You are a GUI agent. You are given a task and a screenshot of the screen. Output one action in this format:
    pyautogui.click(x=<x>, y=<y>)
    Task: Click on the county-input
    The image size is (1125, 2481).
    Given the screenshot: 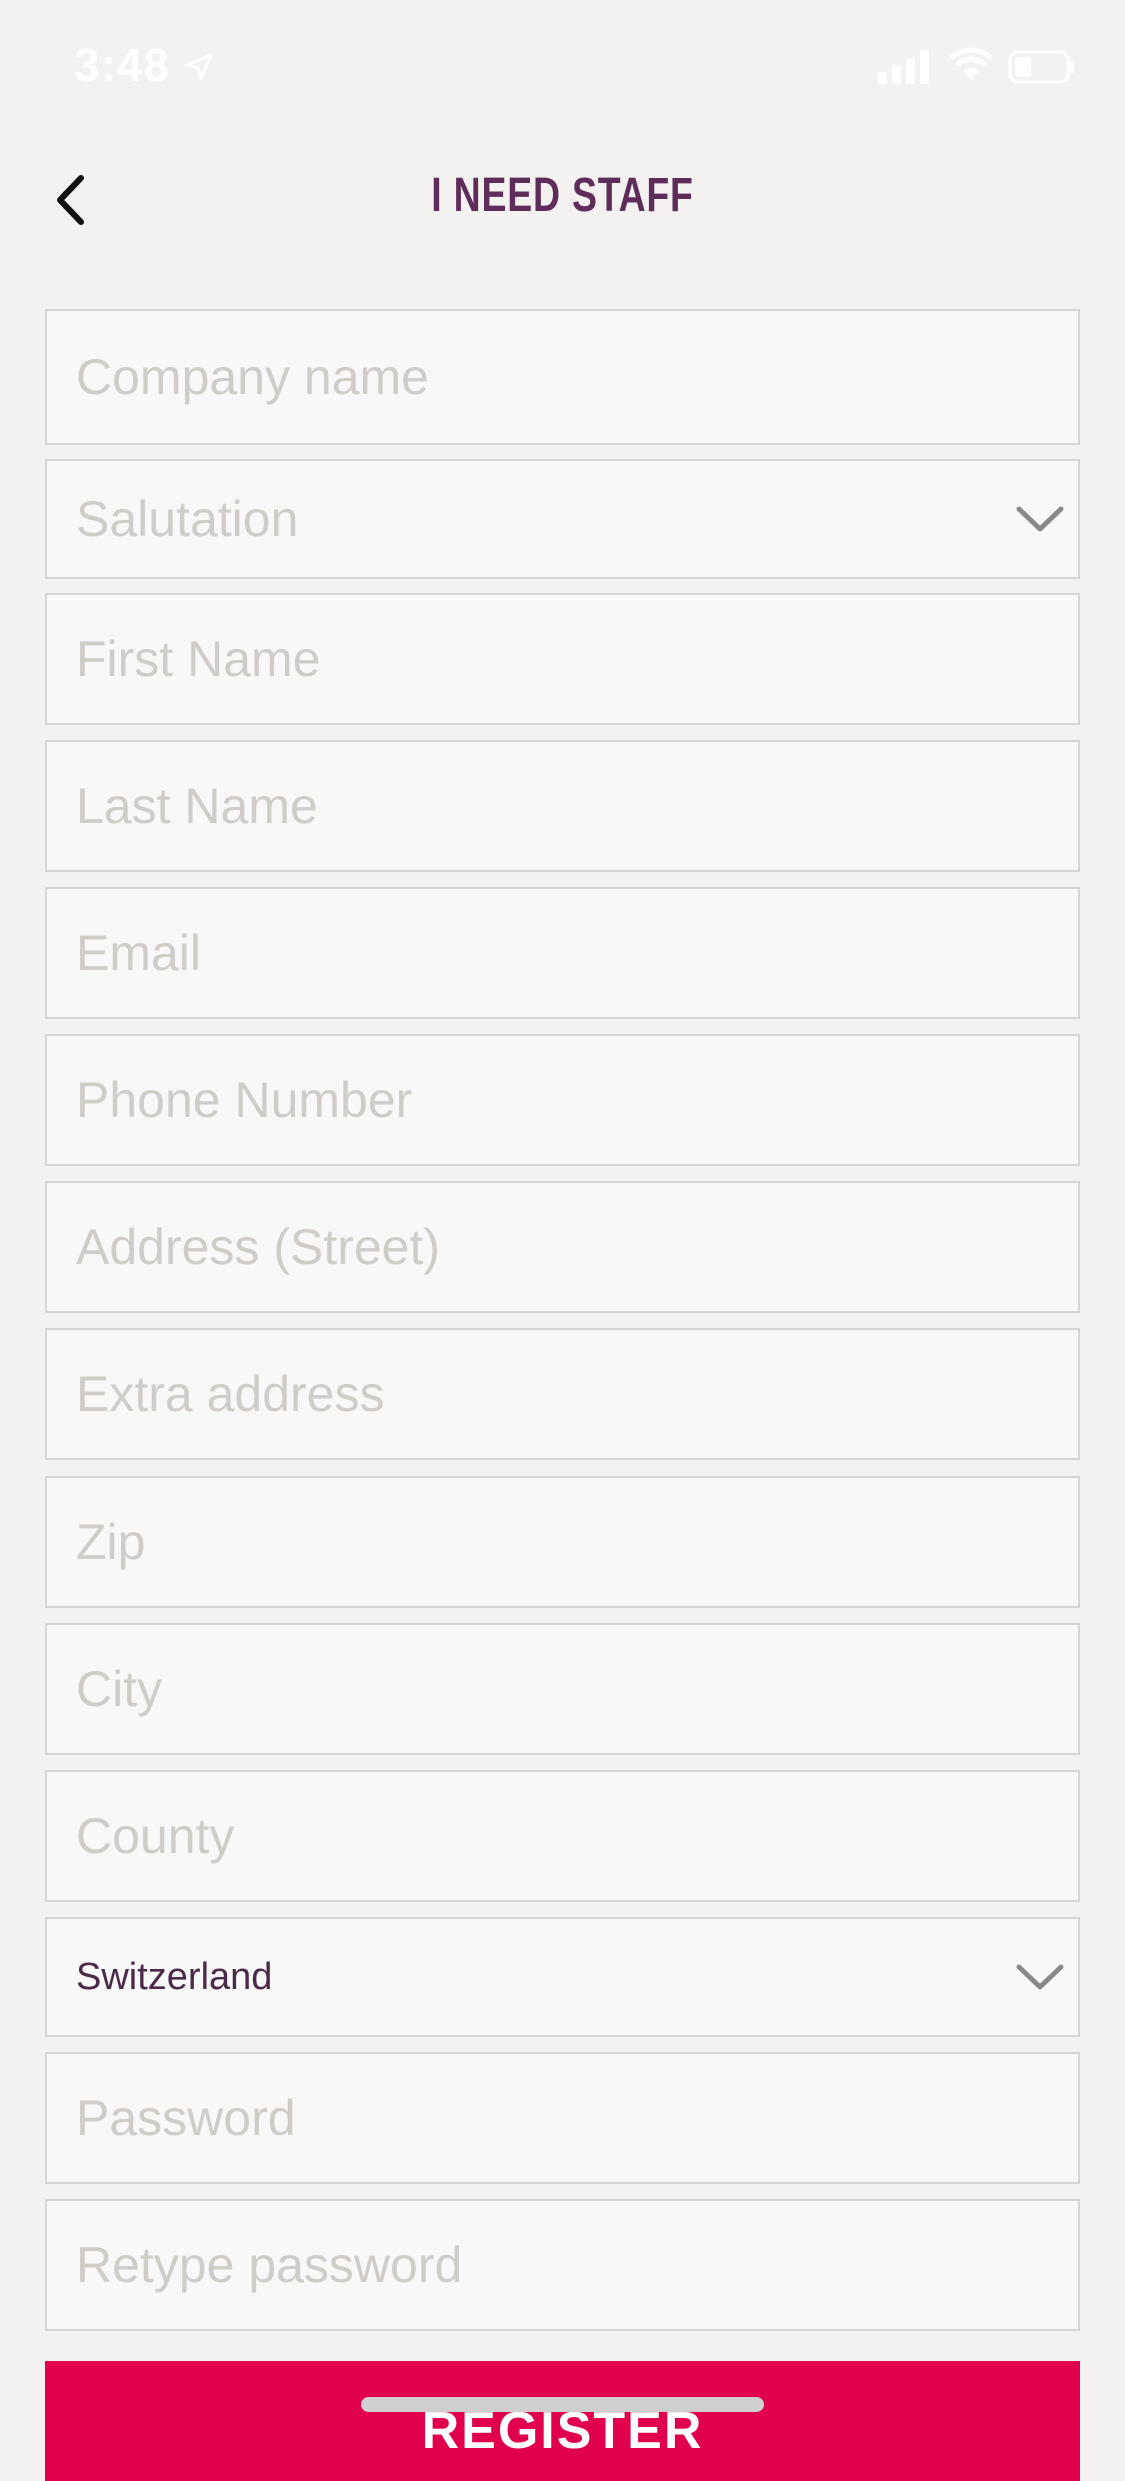 What is the action you would take?
    pyautogui.click(x=562, y=1836)
    